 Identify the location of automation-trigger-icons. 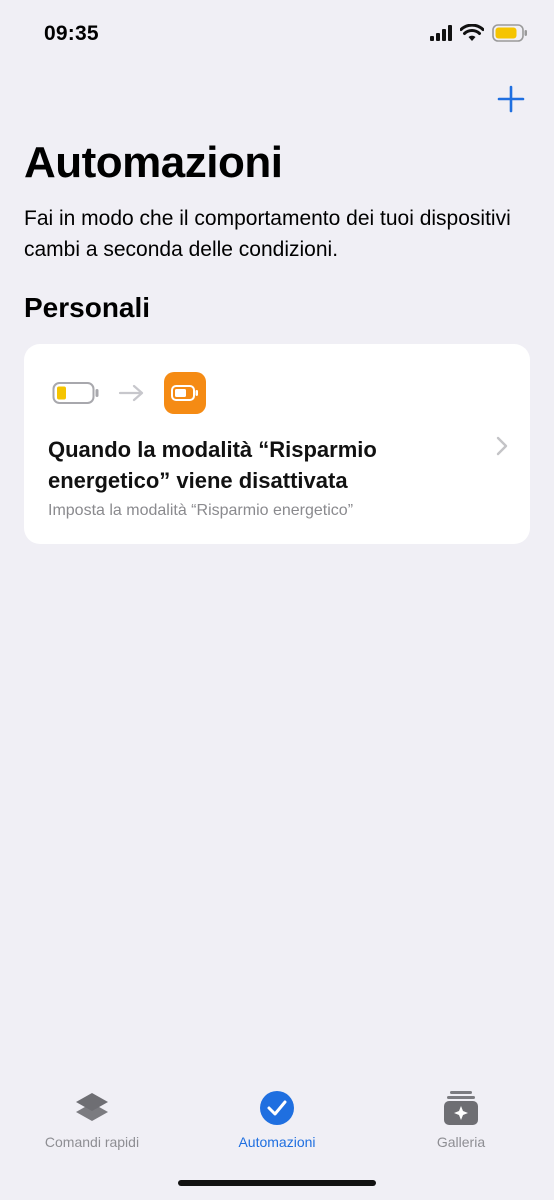
(129, 393).